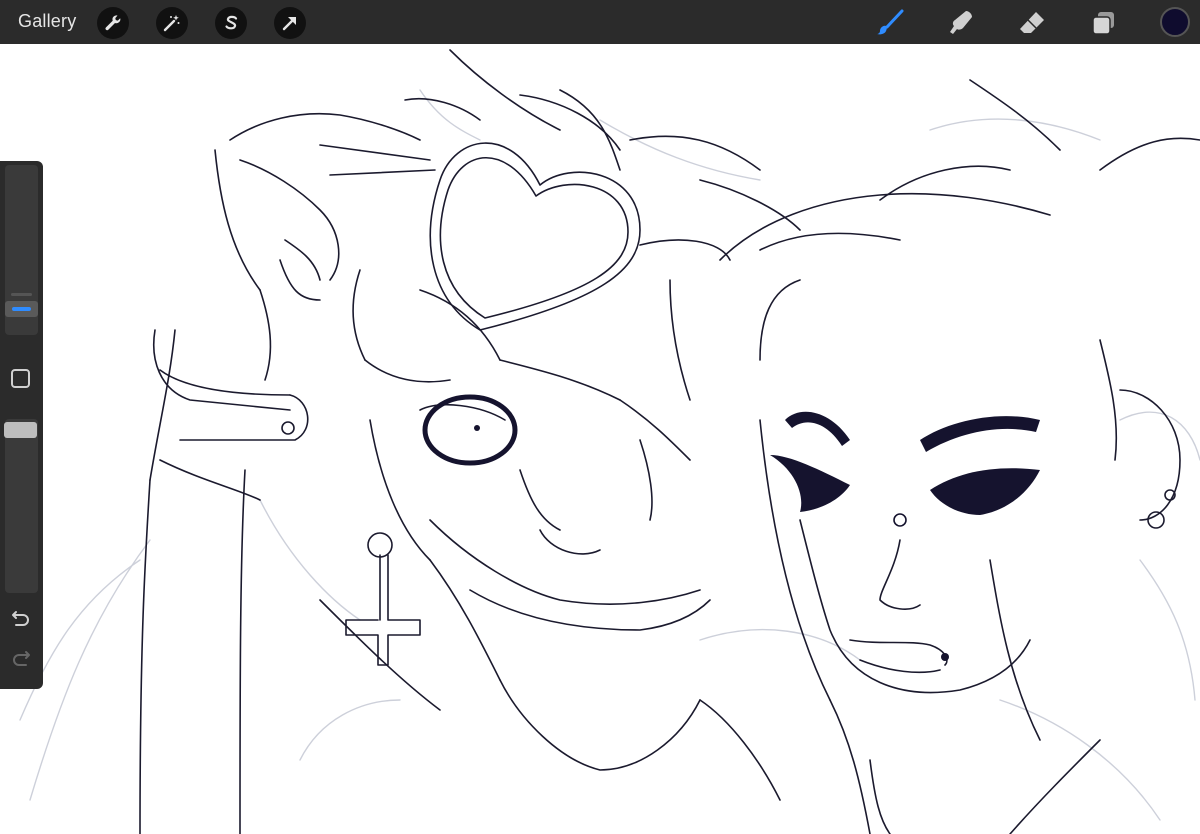 The image size is (1200, 834). I want to click on selection-s-icon, so click(231, 22).